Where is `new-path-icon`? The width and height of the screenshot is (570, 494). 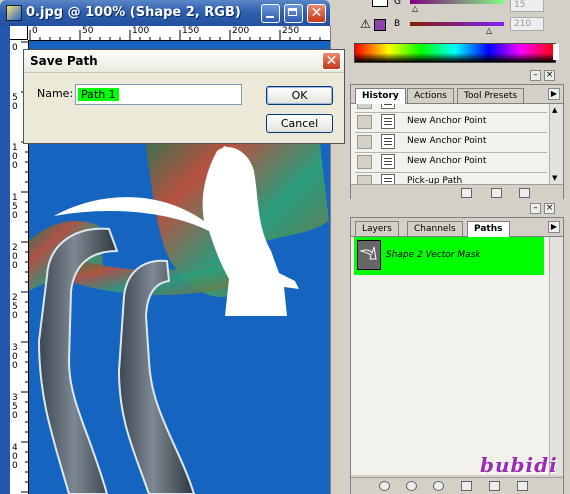
new-path-icon is located at coordinates (494, 486).